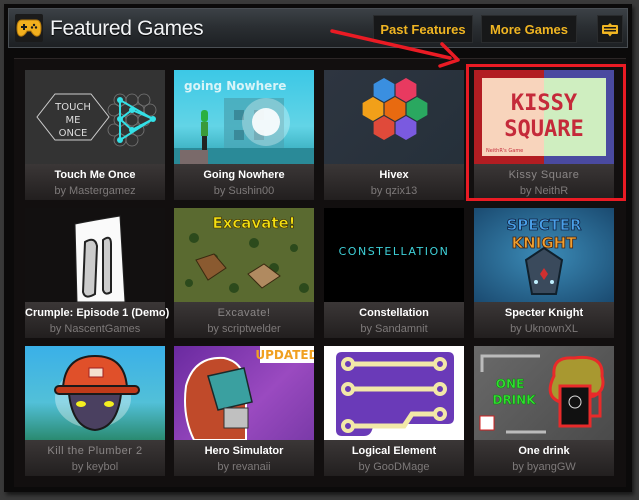 This screenshot has width=639, height=500. What do you see at coordinates (244, 393) in the screenshot?
I see `game-thumbnail: UPDATED` at bounding box center [244, 393].